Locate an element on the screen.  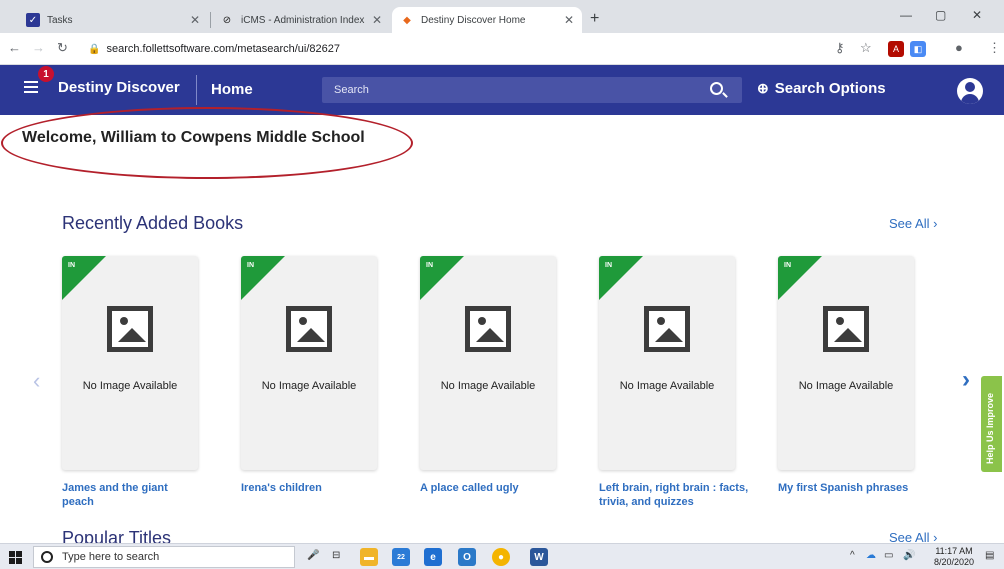
notifications-icon: ▤ is located at coordinates (989, 555).